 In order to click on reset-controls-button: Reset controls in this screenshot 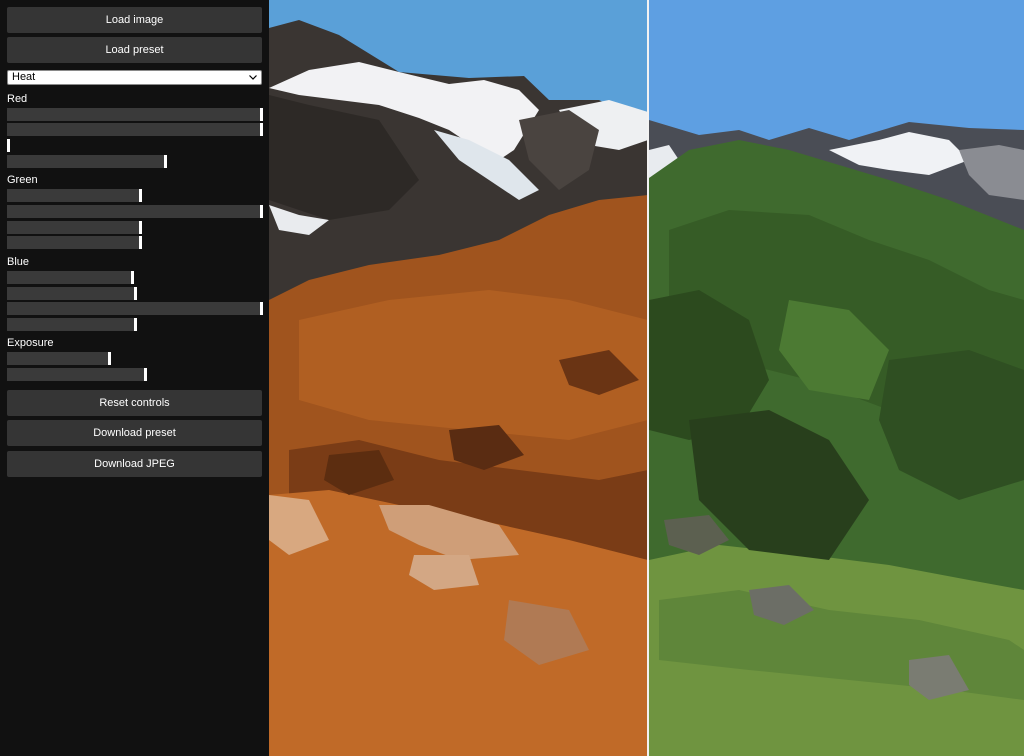, I will do `click(134, 403)`.